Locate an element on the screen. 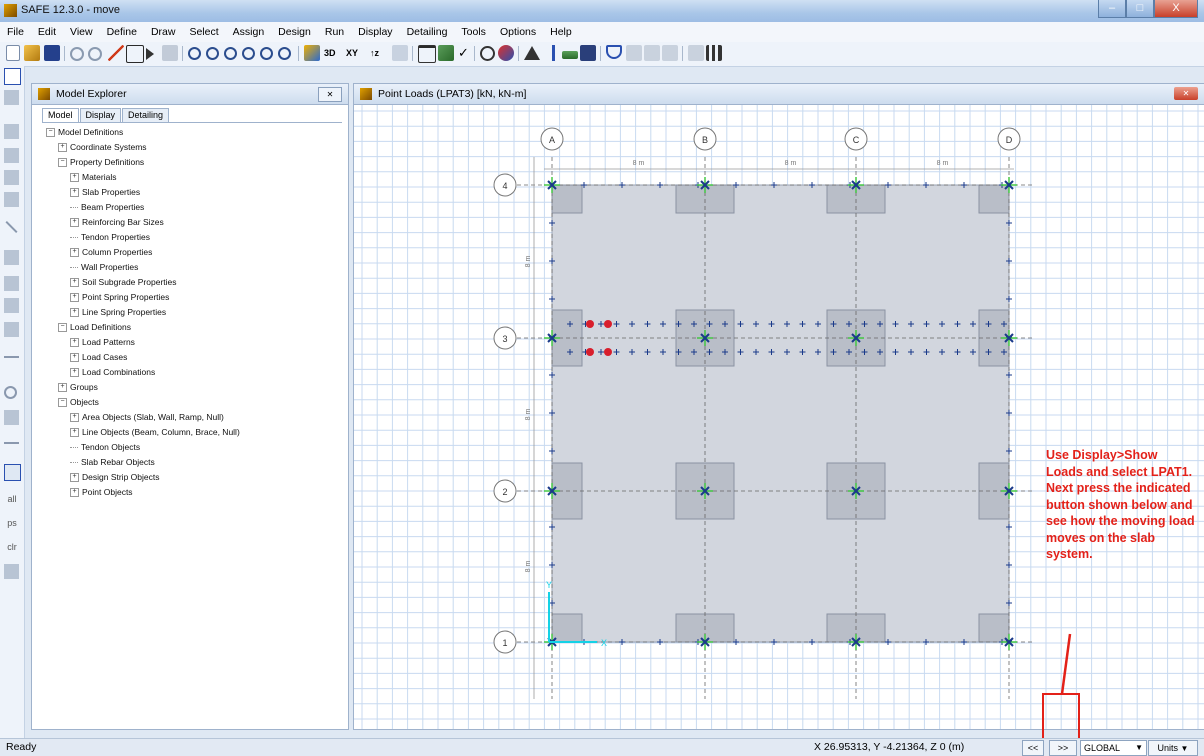 This screenshot has width=1204, height=756. zoom-out-icon is located at coordinates (230, 53).